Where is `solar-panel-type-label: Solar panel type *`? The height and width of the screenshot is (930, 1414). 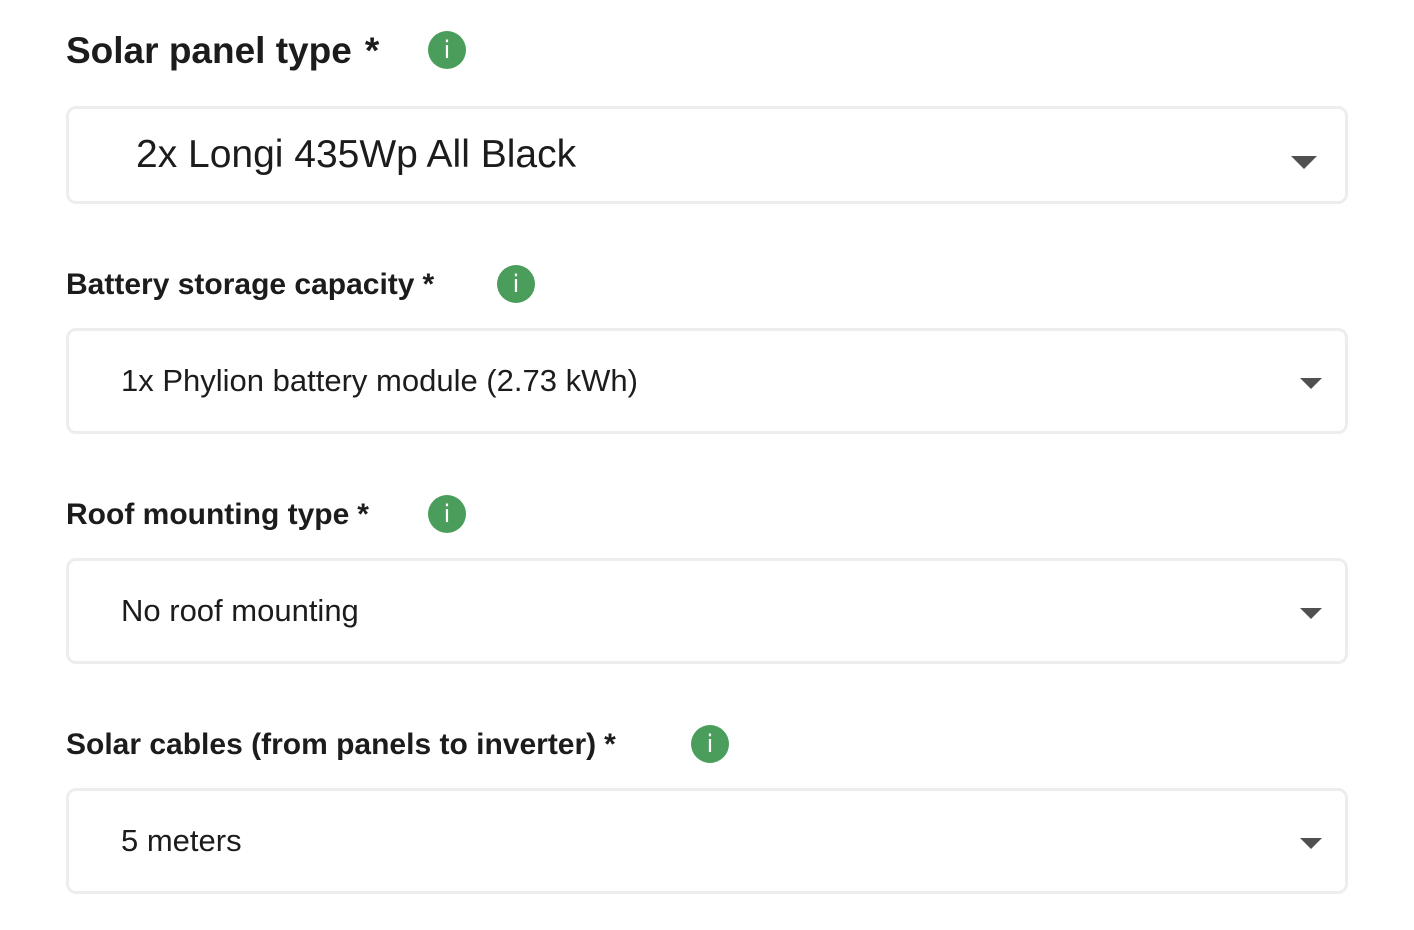
solar-panel-type-label: Solar panel type * is located at coordinates (222, 51).